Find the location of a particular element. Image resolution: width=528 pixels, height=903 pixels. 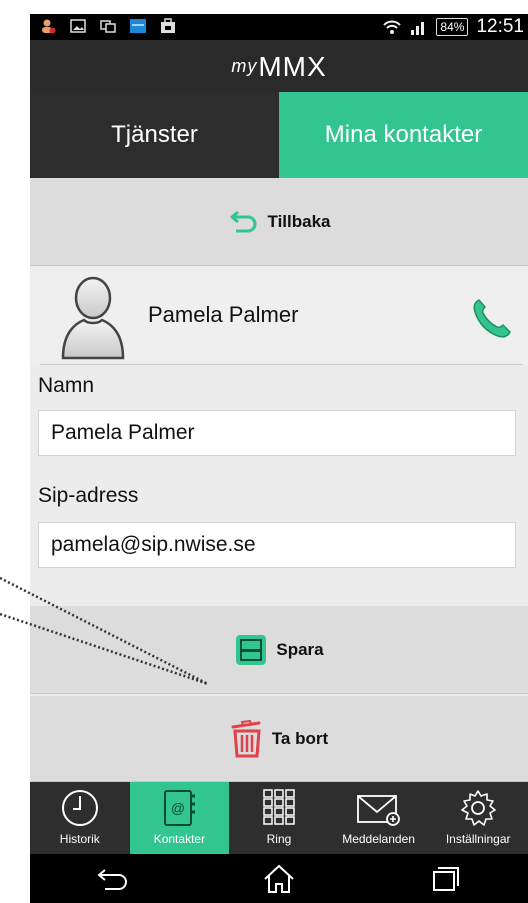

signal-icon is located at coordinates (418, 28).